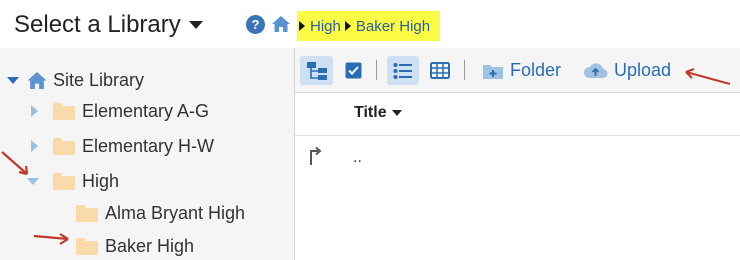 The width and height of the screenshot is (740, 260). What do you see at coordinates (493, 71) in the screenshot?
I see `folder-plus-icon` at bounding box center [493, 71].